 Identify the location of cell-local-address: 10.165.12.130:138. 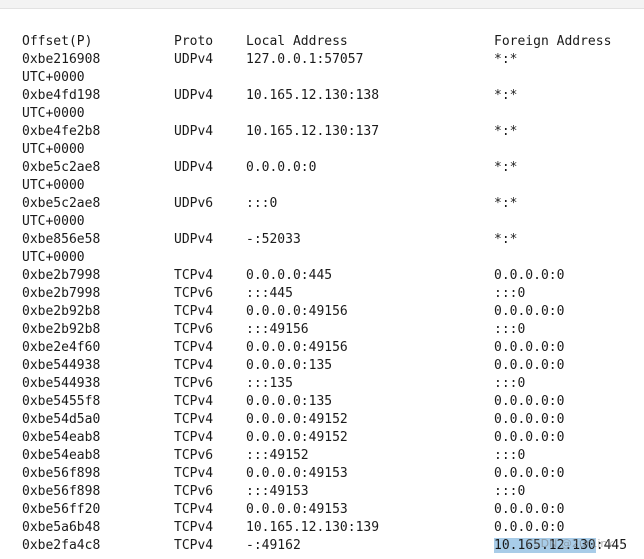
(313, 95).